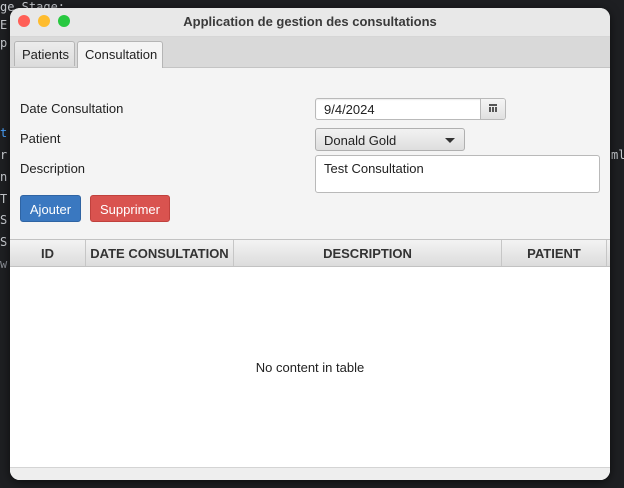  Describe the element at coordinates (310, 52) in the screenshot. I see `tab-bar: Patients Consultation` at that location.